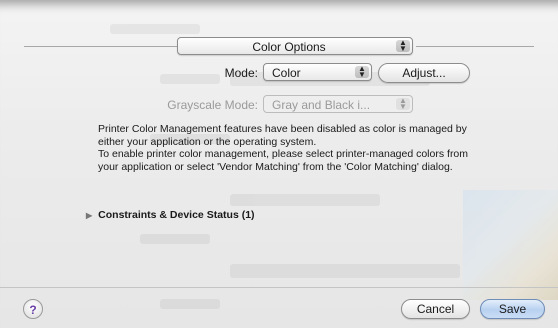 The width and height of the screenshot is (558, 328). I want to click on constraints-disclosure-label: Constraints & Device Status (1), so click(176, 215).